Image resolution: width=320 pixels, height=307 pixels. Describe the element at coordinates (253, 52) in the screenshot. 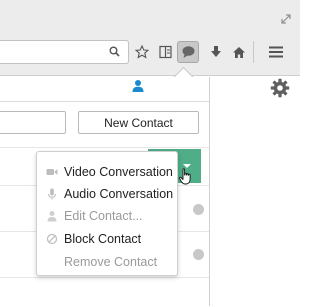

I see `toolbar-separator` at that location.